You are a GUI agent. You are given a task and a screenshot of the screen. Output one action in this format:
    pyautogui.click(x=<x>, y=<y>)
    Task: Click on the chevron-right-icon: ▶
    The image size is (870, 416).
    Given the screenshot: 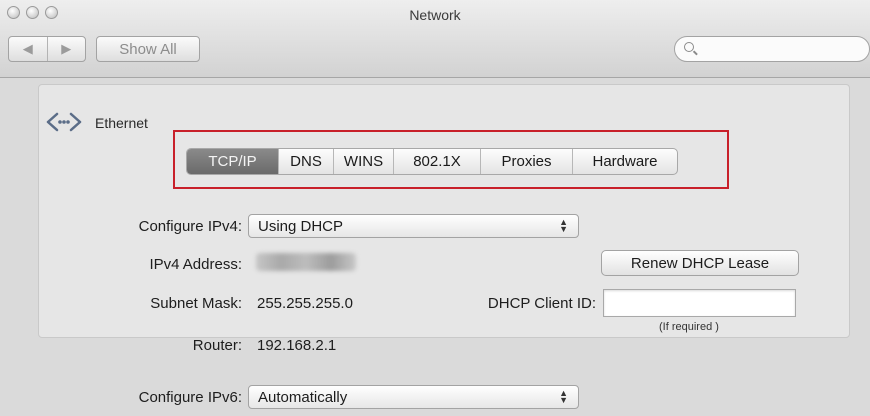 What is the action you would take?
    pyautogui.click(x=66, y=49)
    